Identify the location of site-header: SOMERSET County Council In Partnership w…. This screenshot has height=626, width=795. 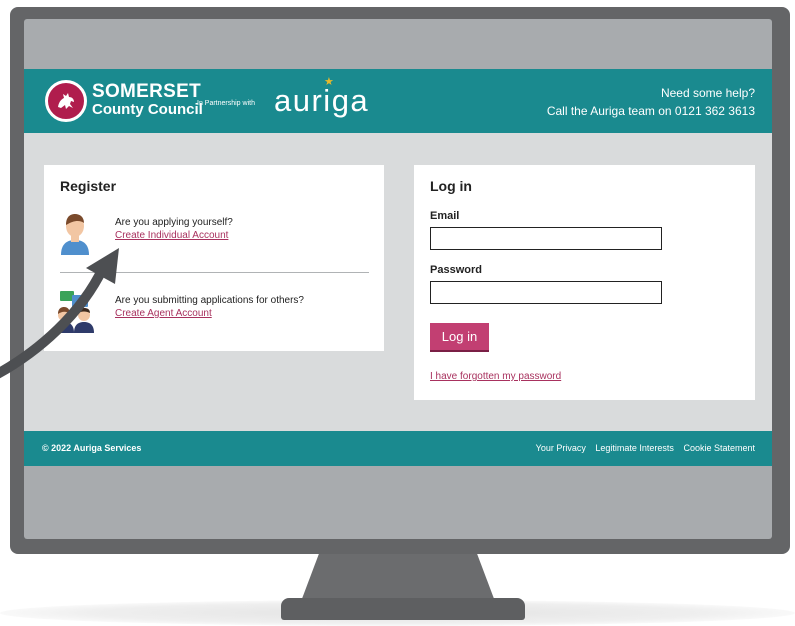
(398, 101).